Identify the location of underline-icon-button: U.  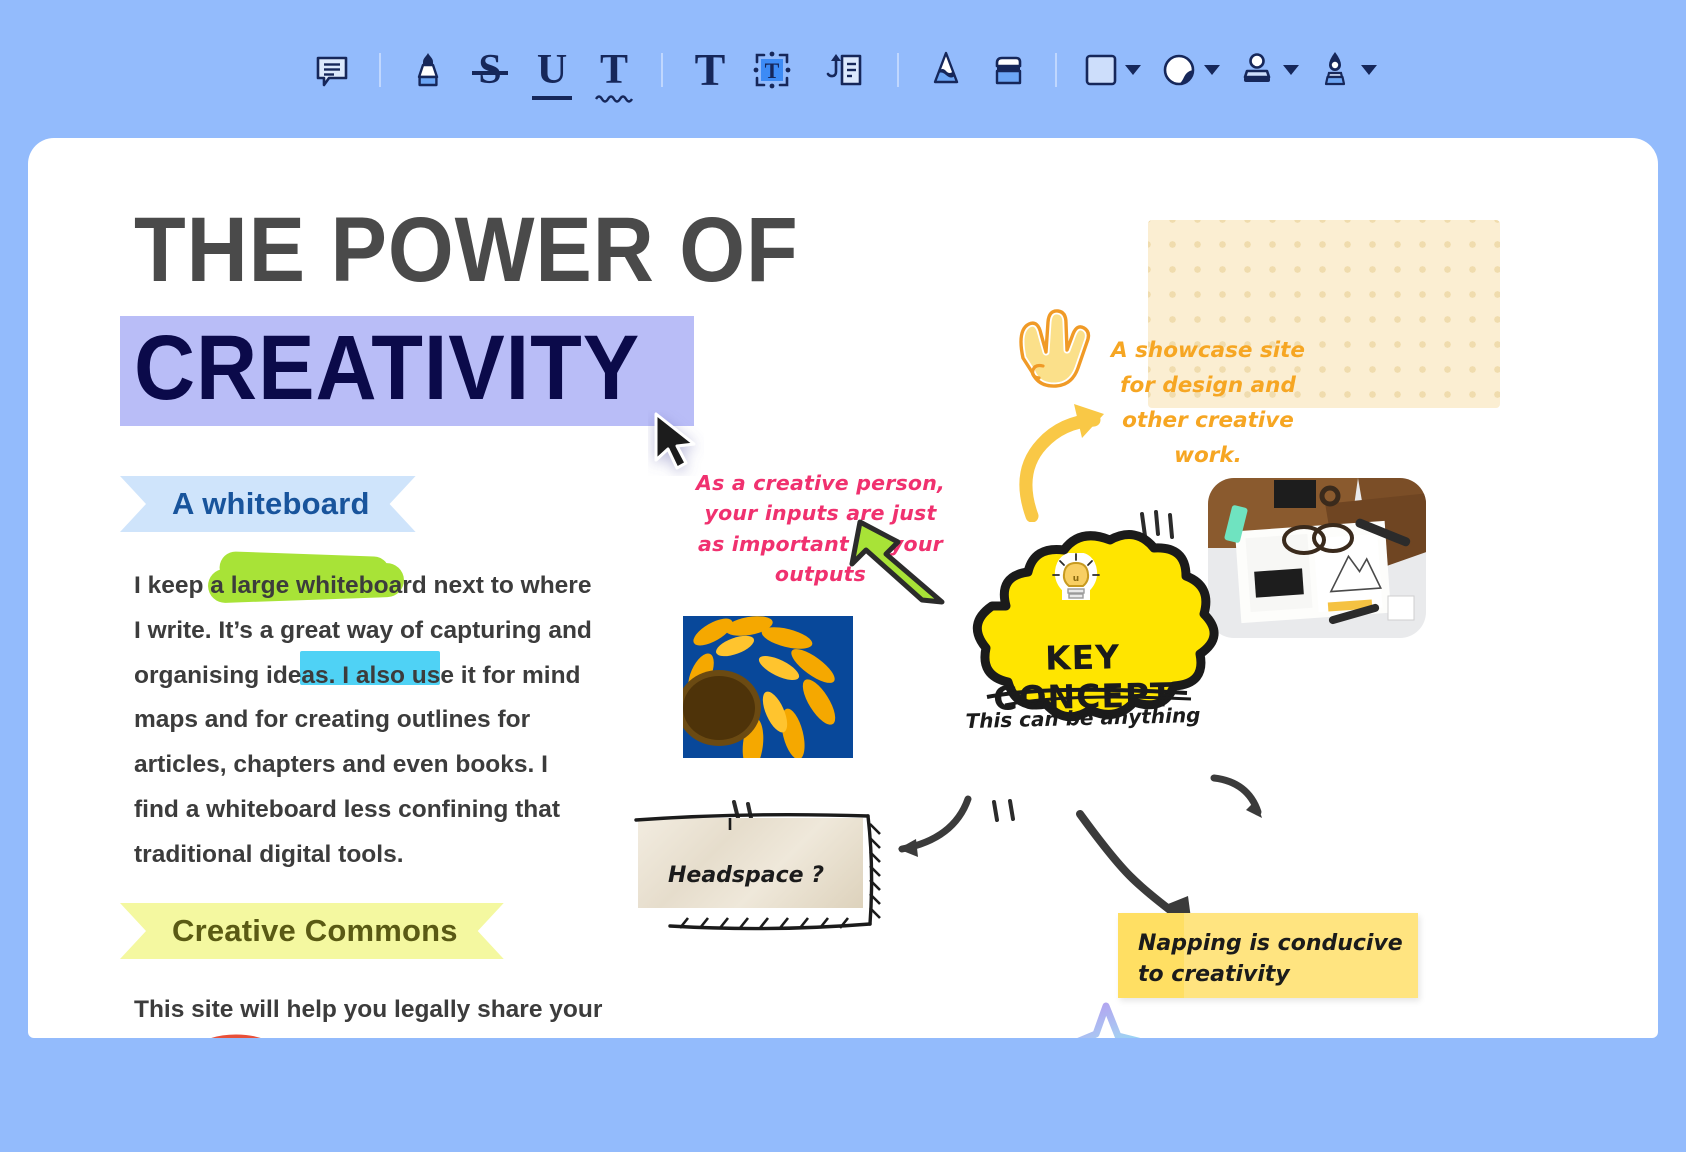
(552, 70).